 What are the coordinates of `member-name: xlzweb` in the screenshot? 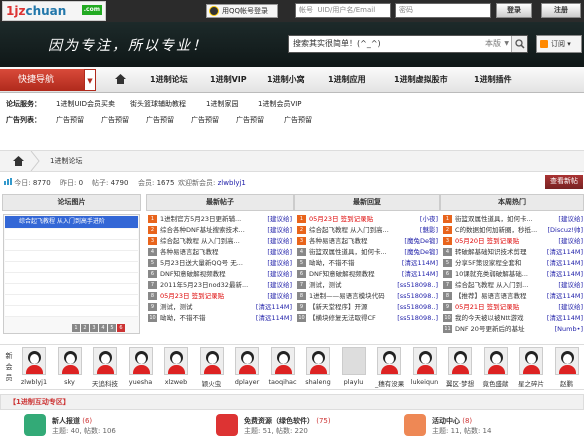 It's located at (176, 382).